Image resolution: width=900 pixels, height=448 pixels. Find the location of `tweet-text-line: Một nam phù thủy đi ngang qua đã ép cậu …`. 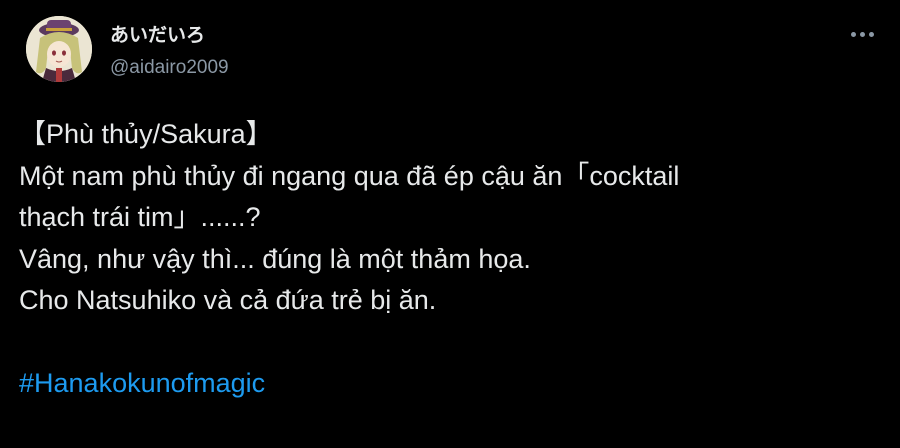

tweet-text-line: Một nam phù thủy đi ngang qua đã ép cậu … is located at coordinates (349, 175).